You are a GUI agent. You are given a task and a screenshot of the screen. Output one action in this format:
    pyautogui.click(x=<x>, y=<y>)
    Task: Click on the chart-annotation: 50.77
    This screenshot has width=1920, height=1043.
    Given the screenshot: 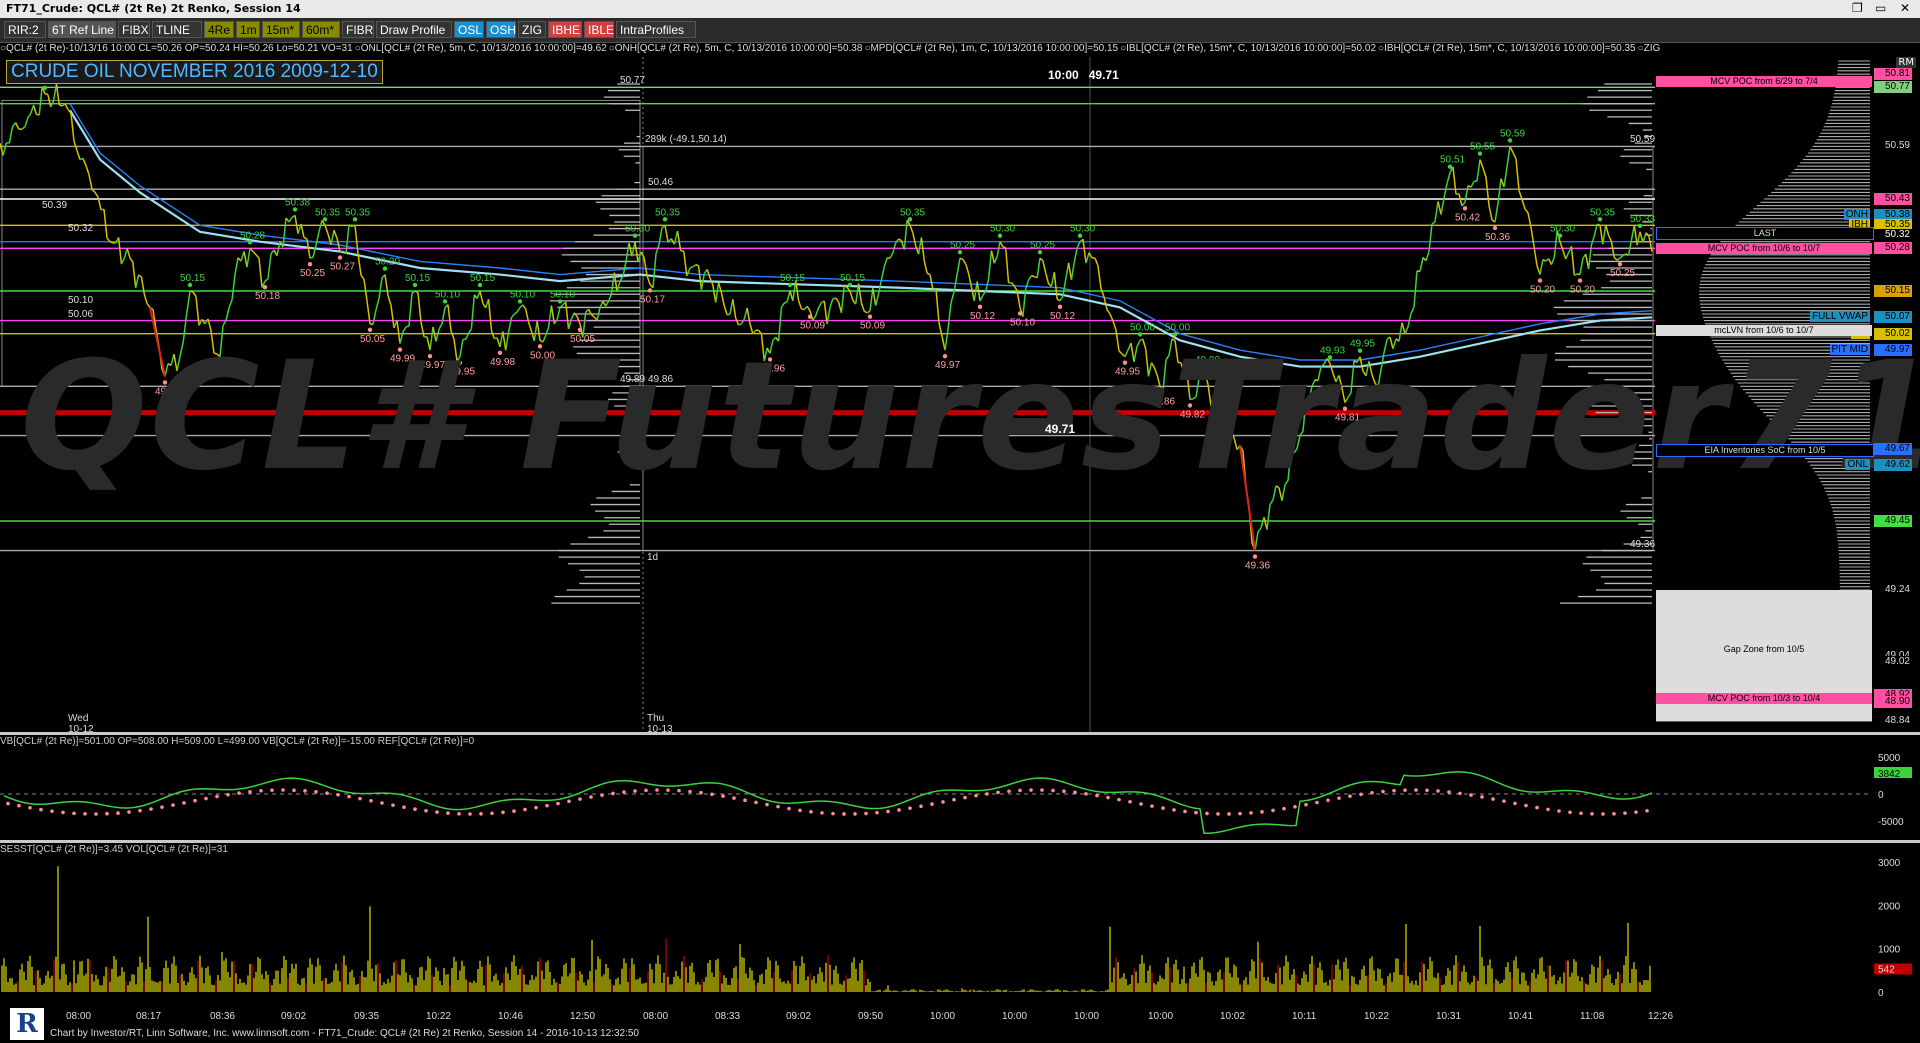 What is the action you would take?
    pyautogui.click(x=633, y=81)
    